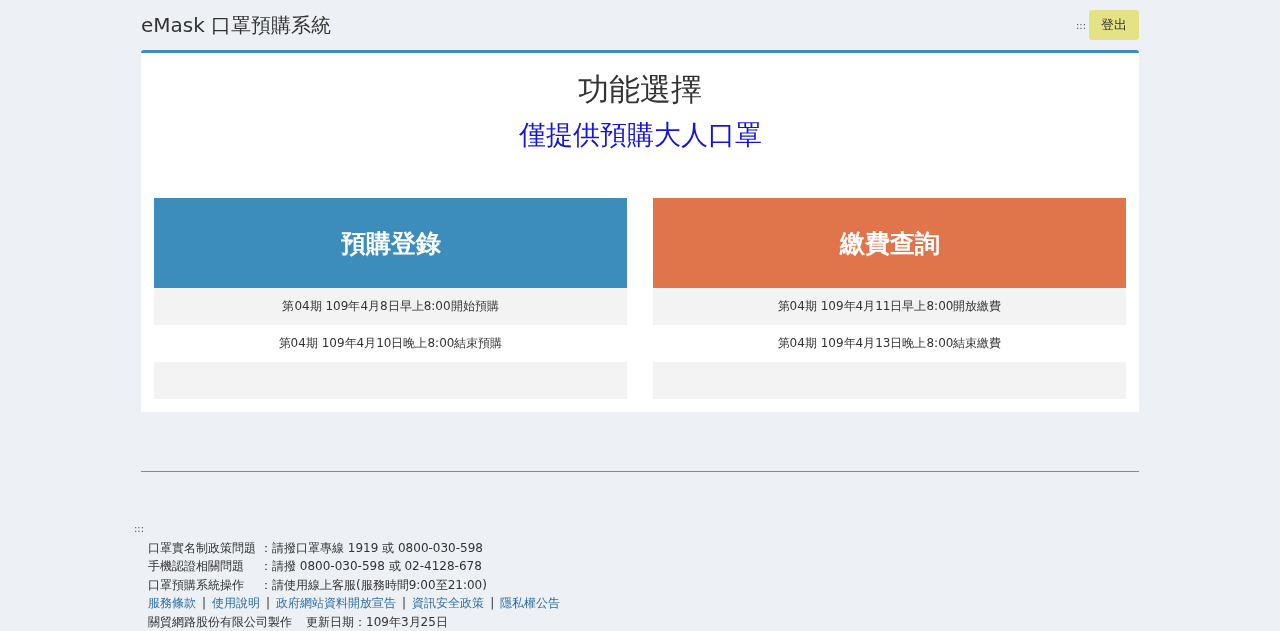  What do you see at coordinates (372, 548) in the screenshot?
I see `contact-info: ：請撥口罩專線 1919 或 0800-030-598` at bounding box center [372, 548].